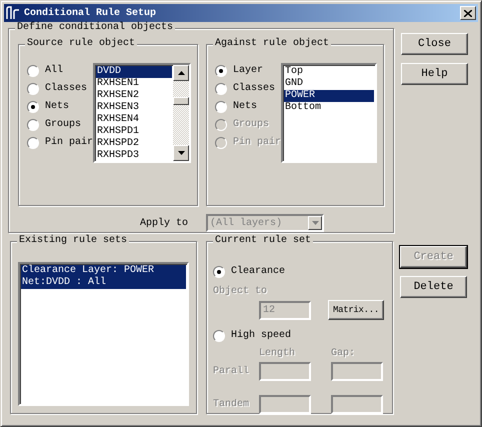 This screenshot has height=427, width=482. Describe the element at coordinates (434, 74) in the screenshot. I see `dialog-button: Help` at that location.